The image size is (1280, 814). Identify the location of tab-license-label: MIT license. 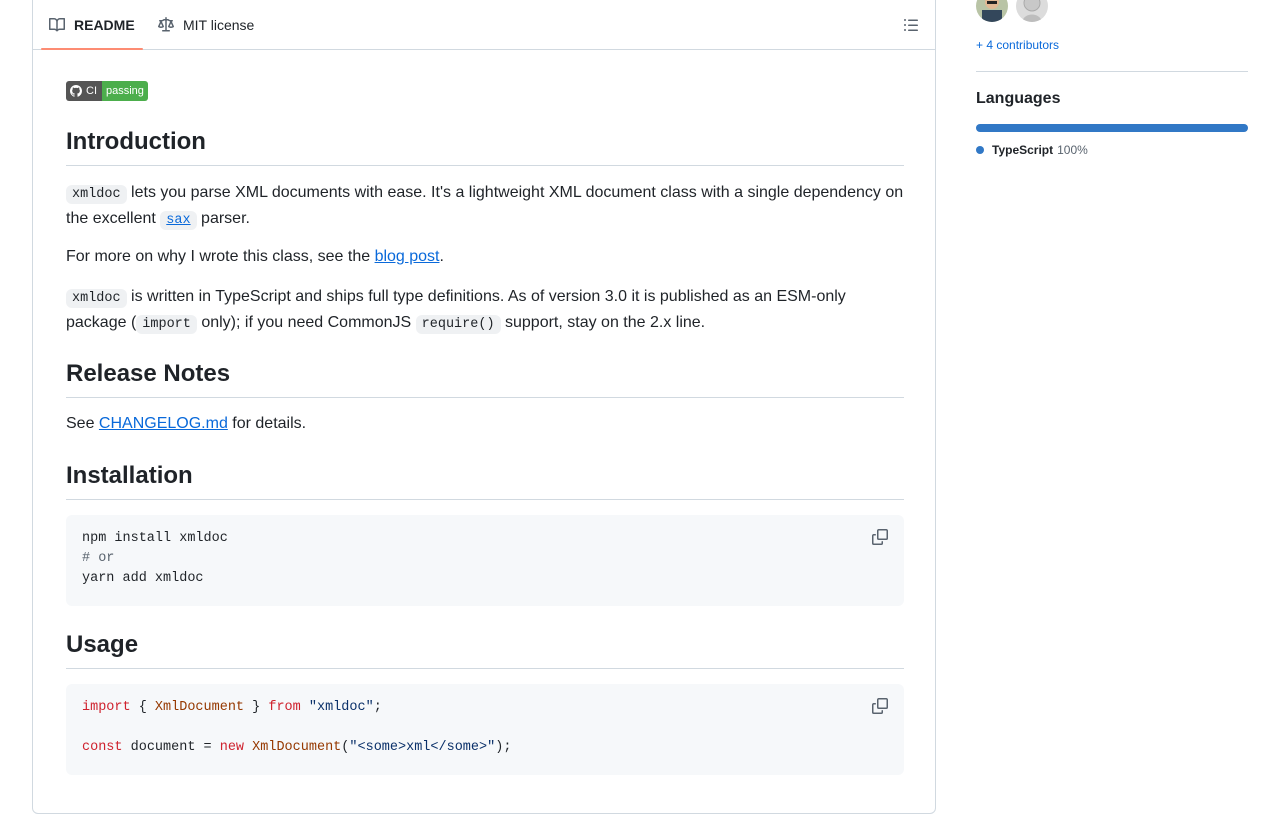
(219, 25).